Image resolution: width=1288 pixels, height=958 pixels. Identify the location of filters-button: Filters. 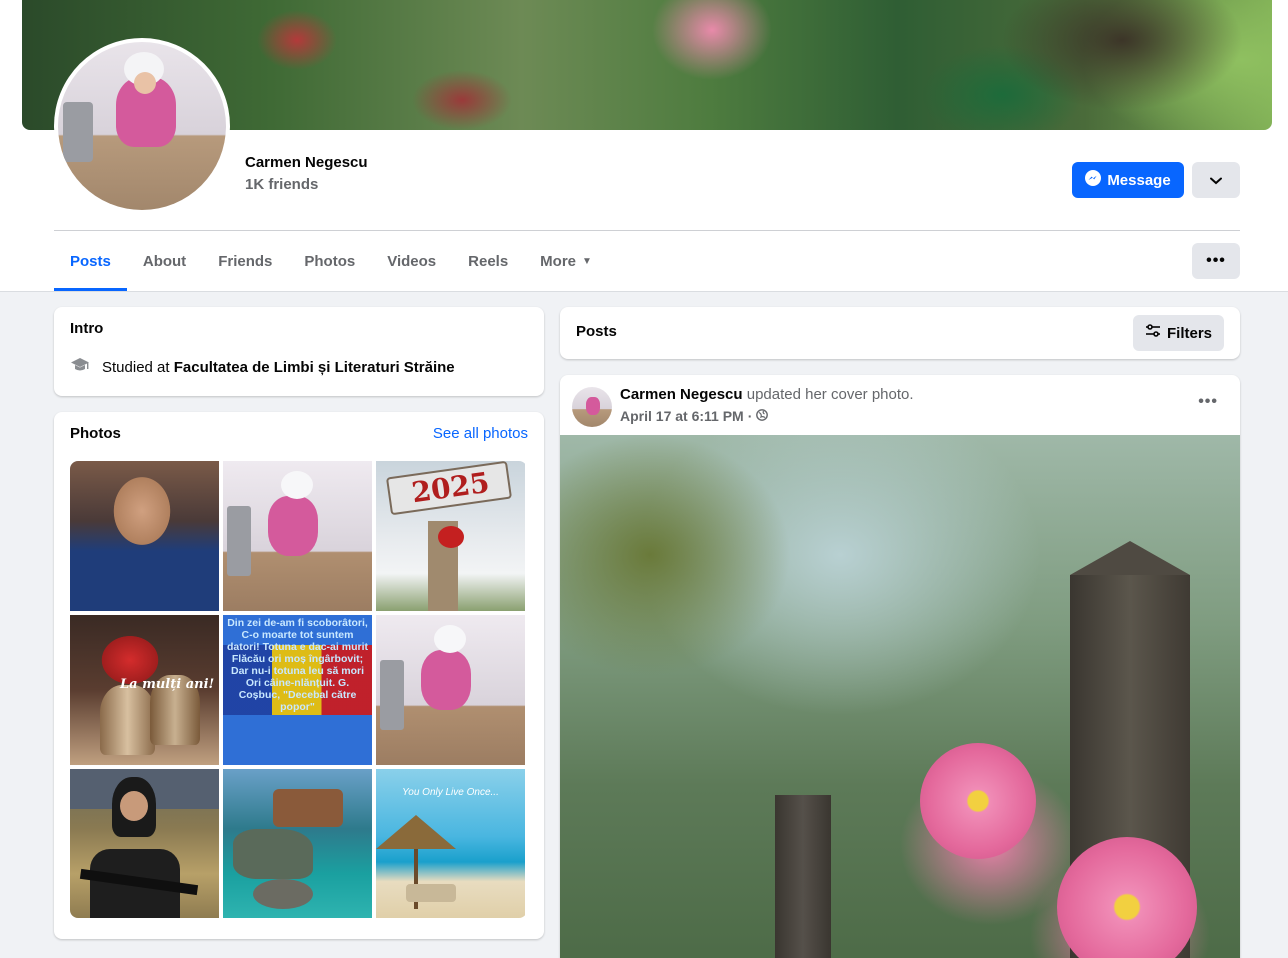
(1178, 333).